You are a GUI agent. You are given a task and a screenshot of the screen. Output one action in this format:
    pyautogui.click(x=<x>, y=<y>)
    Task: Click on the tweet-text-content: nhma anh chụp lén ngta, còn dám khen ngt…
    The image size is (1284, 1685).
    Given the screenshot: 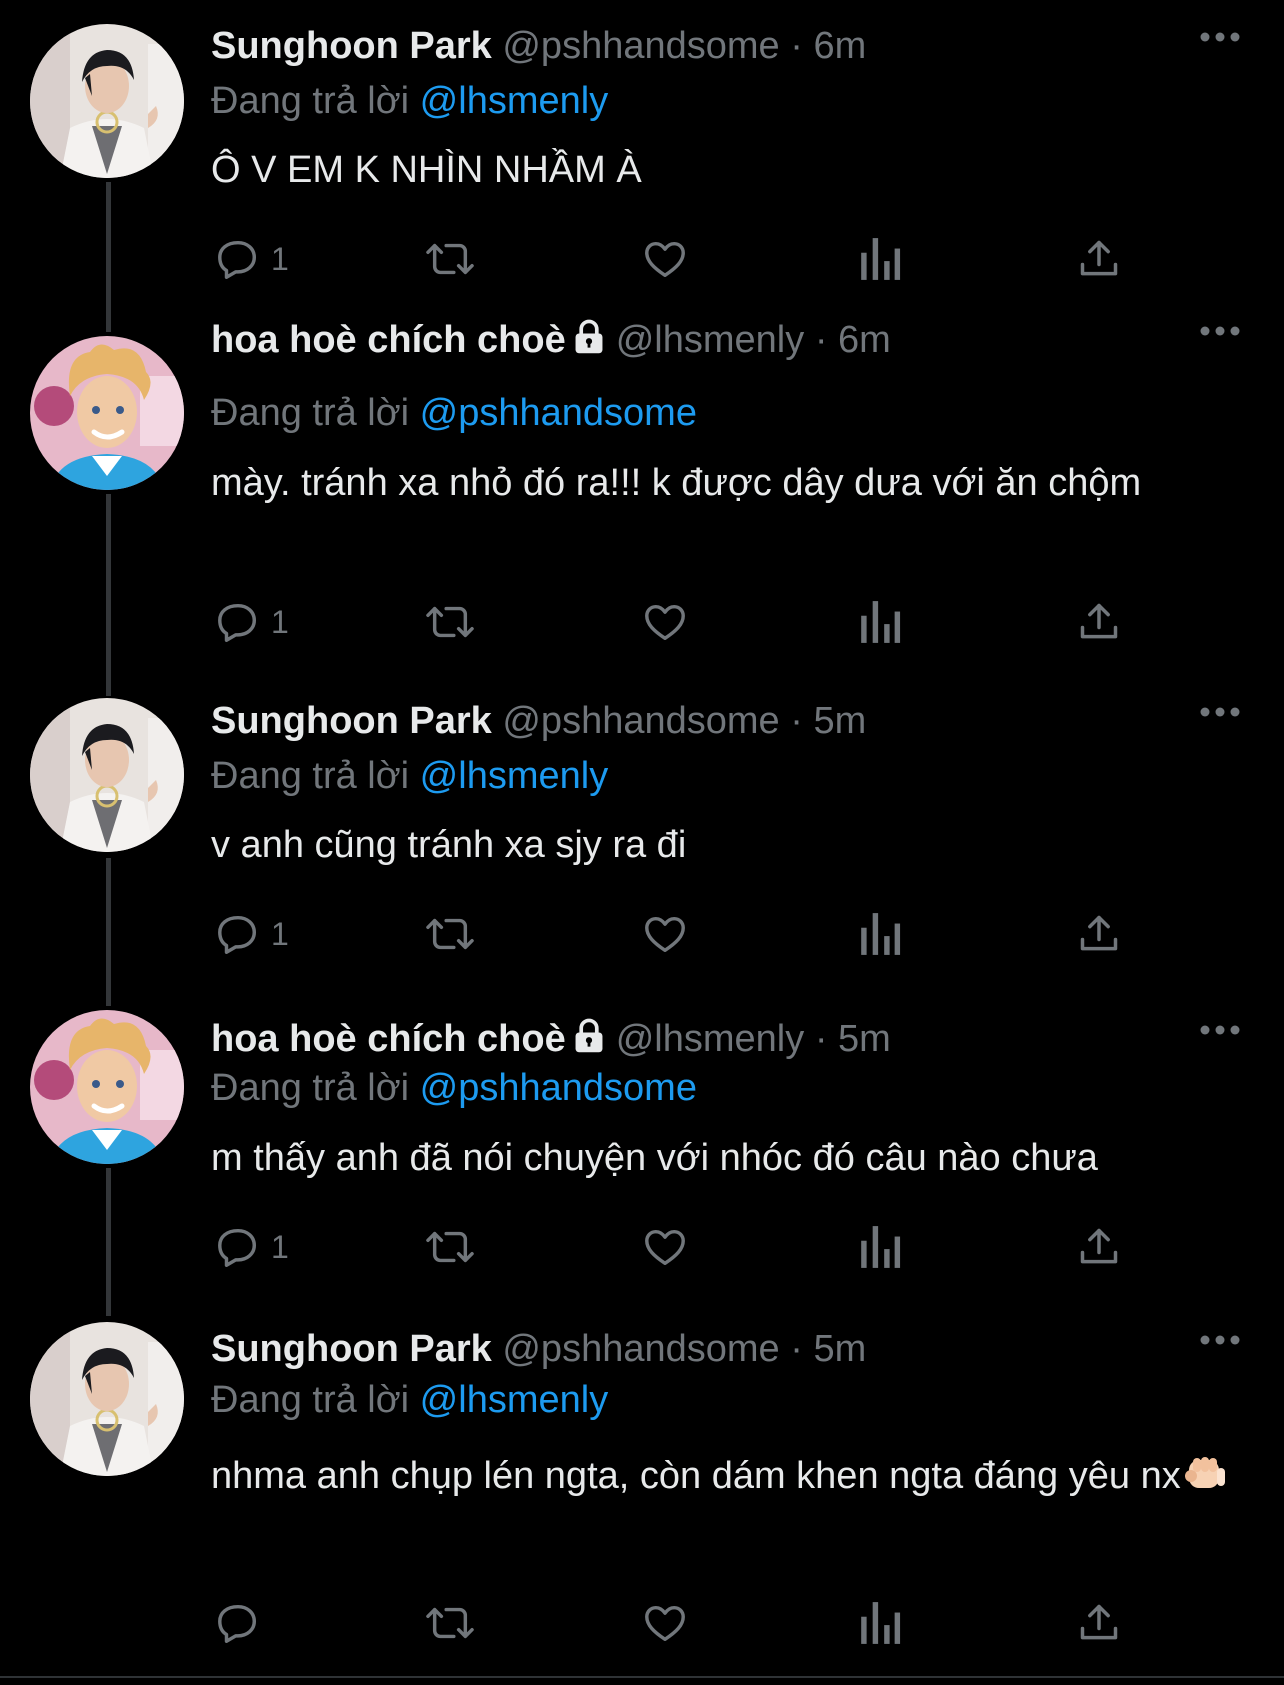 What is the action you would take?
    pyautogui.click(x=696, y=1476)
    